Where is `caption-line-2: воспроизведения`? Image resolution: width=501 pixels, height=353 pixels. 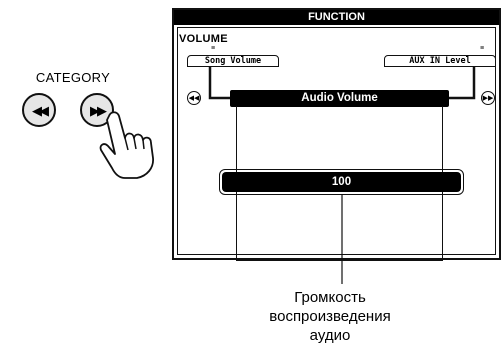 caption-line-2: воспроизведения is located at coordinates (330, 316).